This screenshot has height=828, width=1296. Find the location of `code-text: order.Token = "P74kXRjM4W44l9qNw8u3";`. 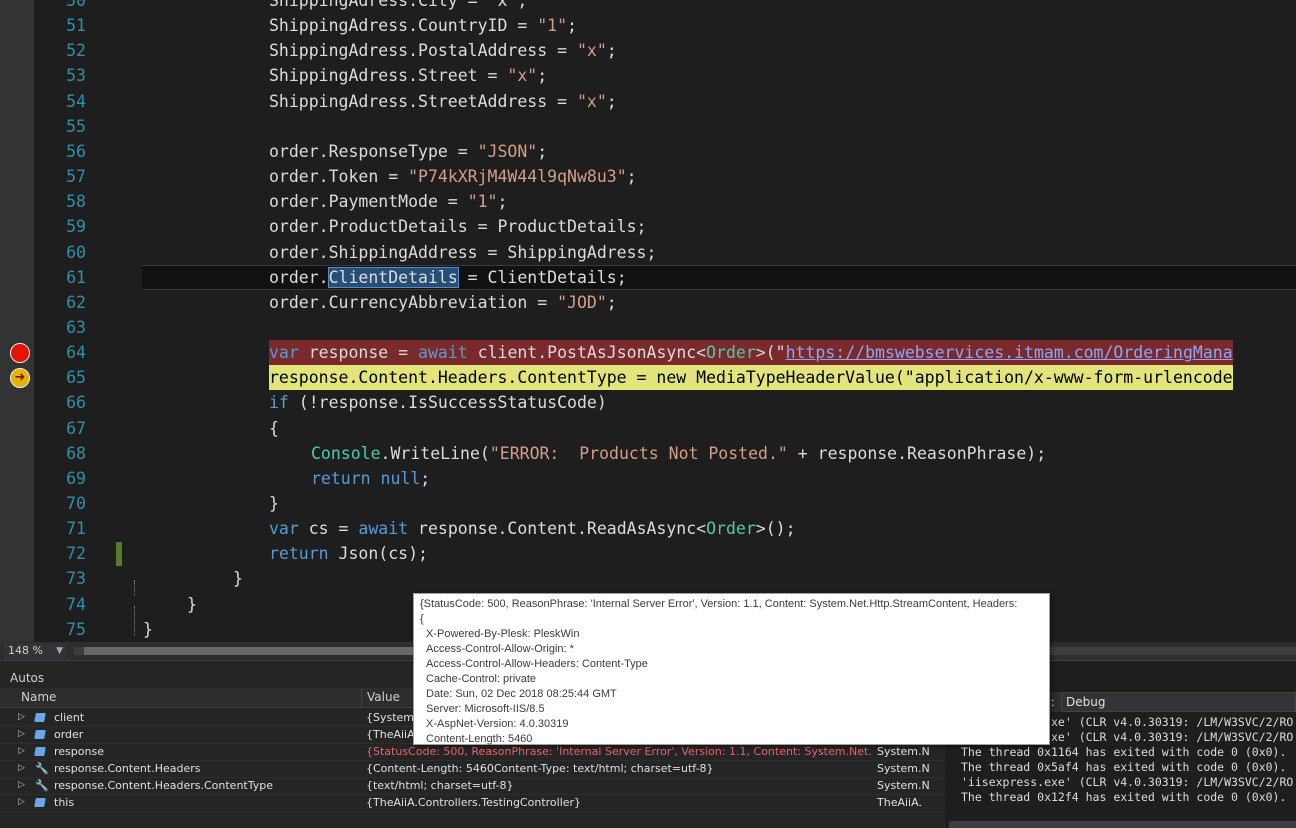

code-text: order.Token = "P74kXRjM4W44l9qNw8u3"; is located at coordinates (453, 176).